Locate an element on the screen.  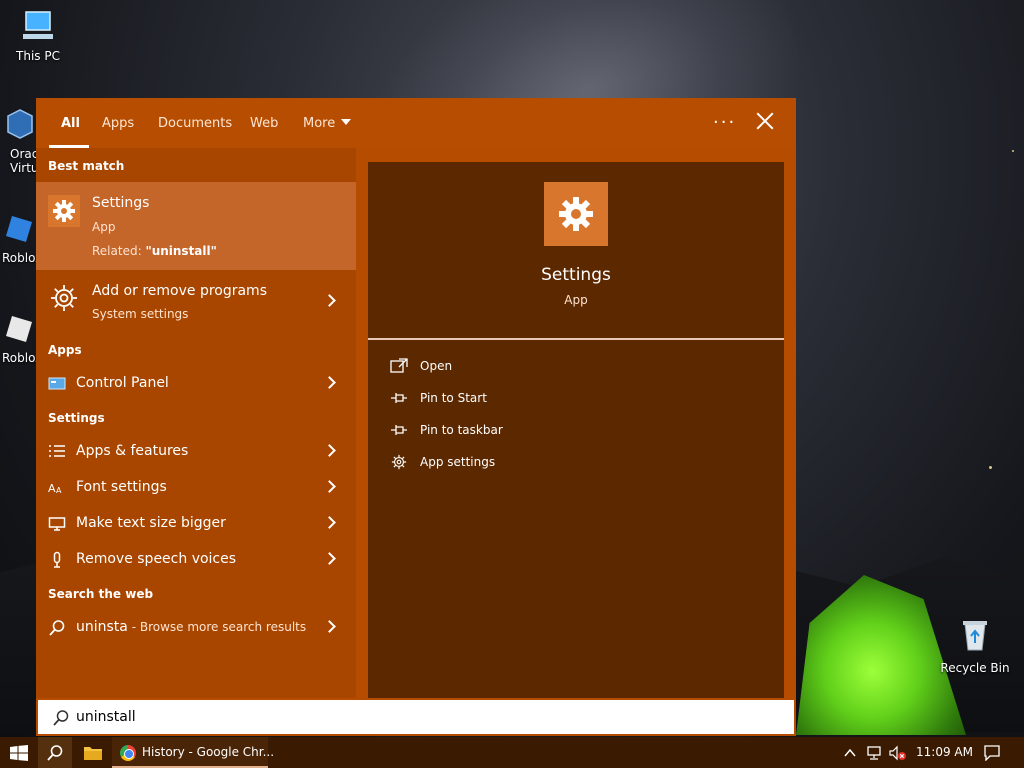
chrome-icon is located at coordinates (128, 753).